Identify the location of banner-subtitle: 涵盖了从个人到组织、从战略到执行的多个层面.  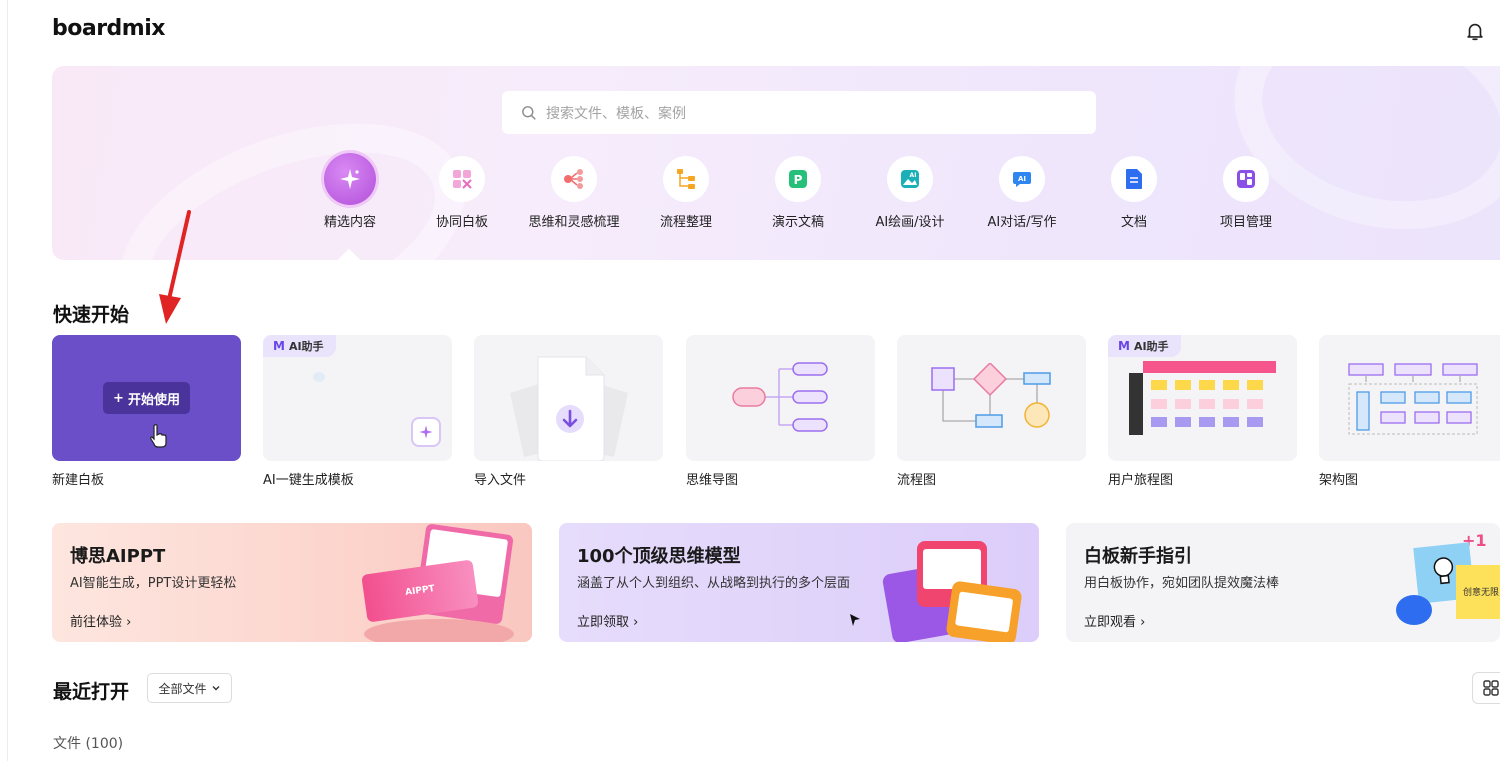
(714, 583).